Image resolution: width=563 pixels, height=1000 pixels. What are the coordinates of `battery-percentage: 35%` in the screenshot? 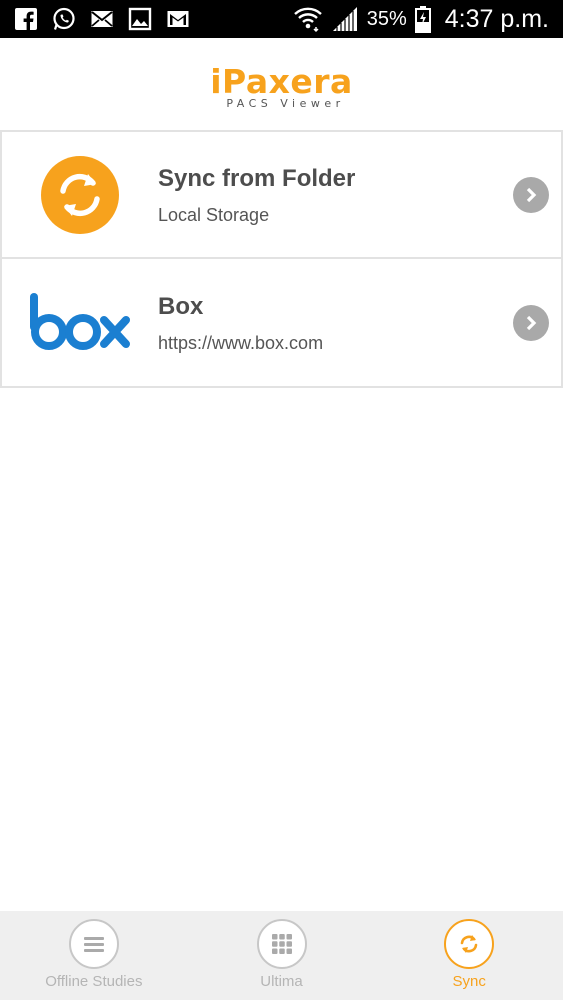 It's located at (386, 18).